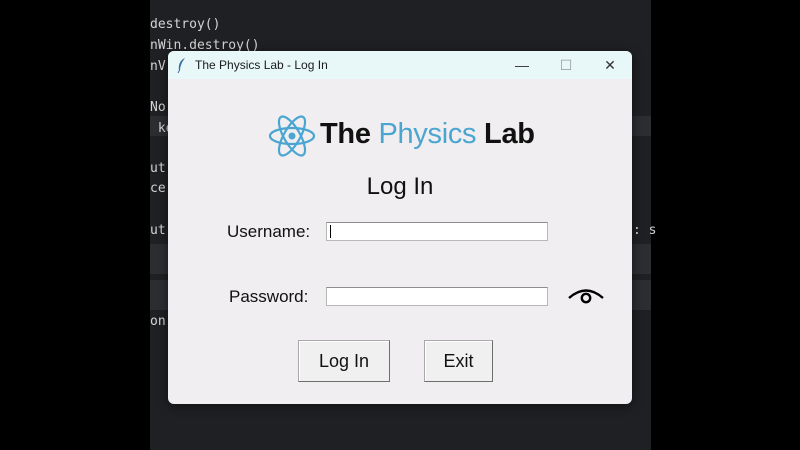 This screenshot has height=450, width=800. What do you see at coordinates (181, 65) in the screenshot?
I see `feather-icon` at bounding box center [181, 65].